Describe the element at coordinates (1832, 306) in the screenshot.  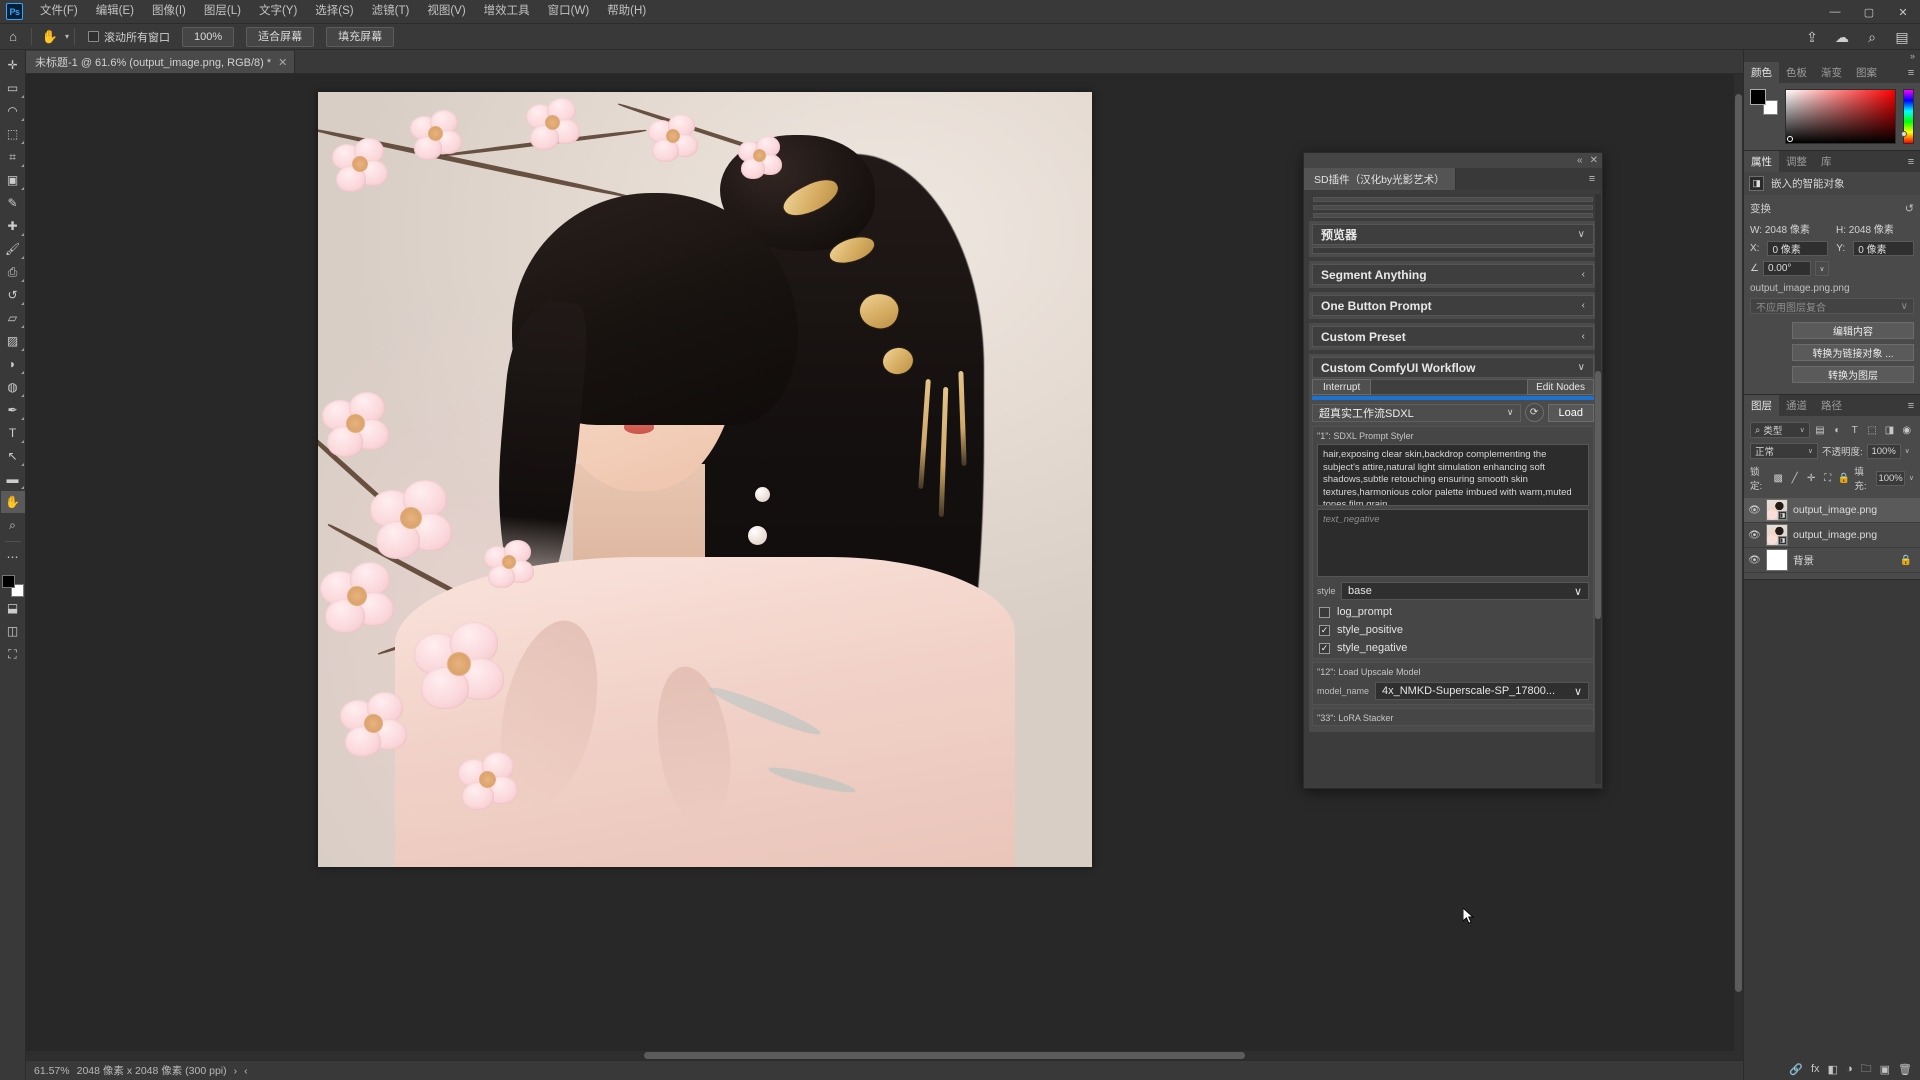
I see `layer-comp-select: 不应用图层复合 ∨` at that location.